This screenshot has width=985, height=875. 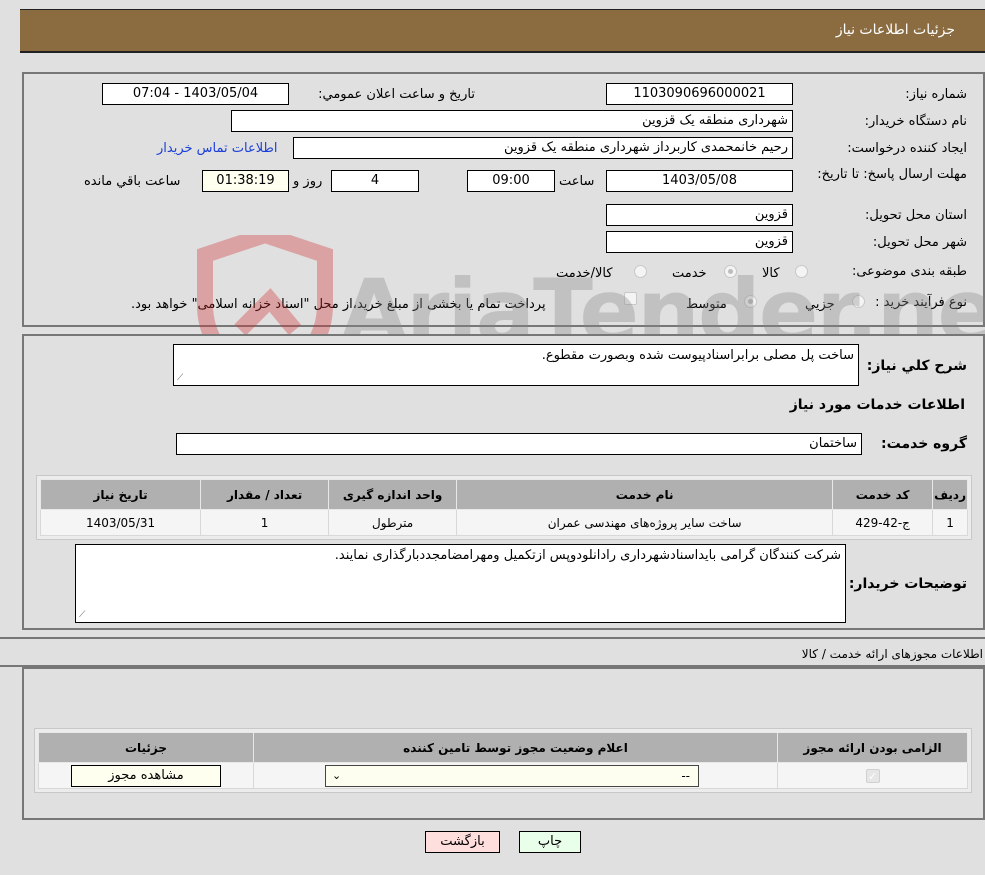 What do you see at coordinates (217, 148) in the screenshot?
I see `buyer-contact-link: اطلاعات تماس خریدار` at bounding box center [217, 148].